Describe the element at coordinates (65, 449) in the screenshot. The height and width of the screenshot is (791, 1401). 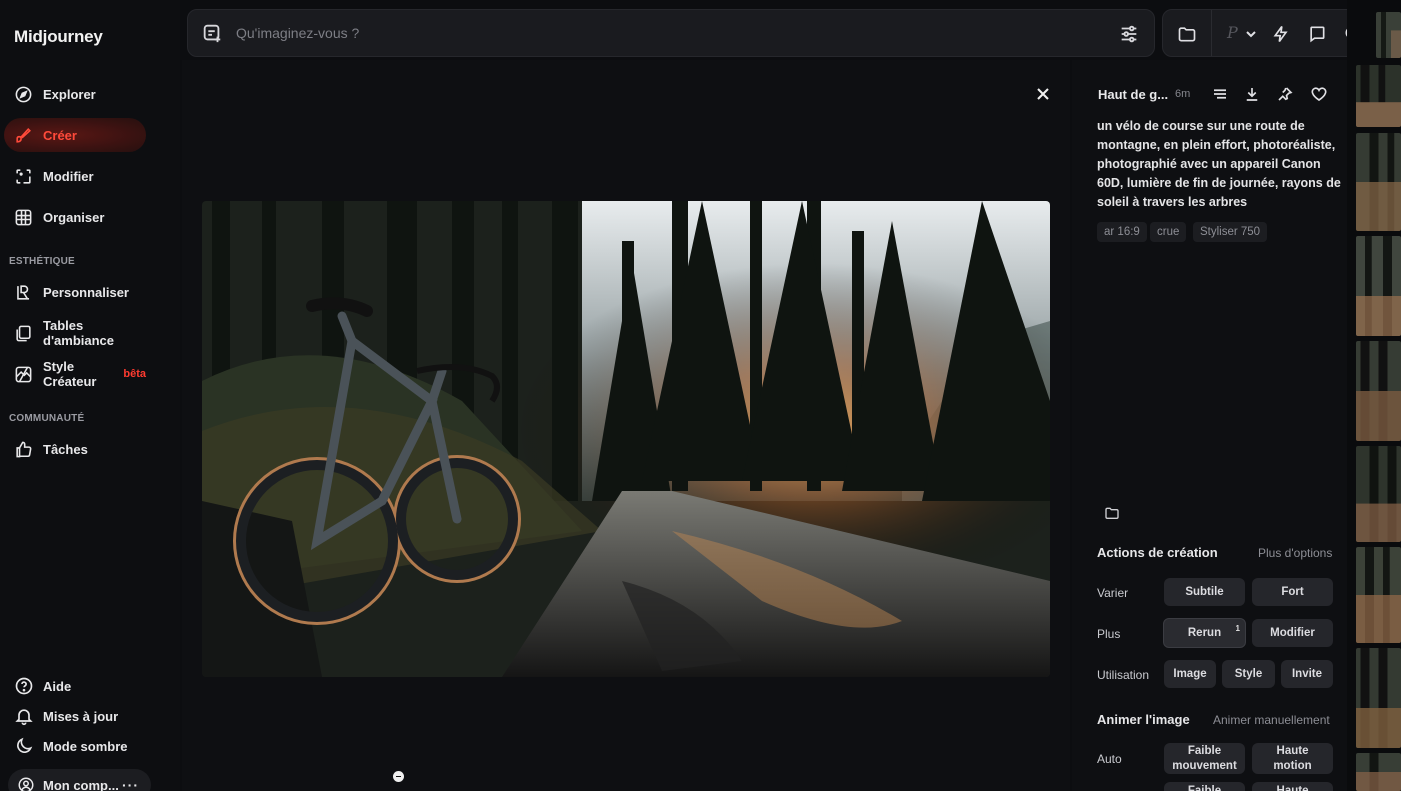
I see `nav-taches-label: Tâches` at that location.